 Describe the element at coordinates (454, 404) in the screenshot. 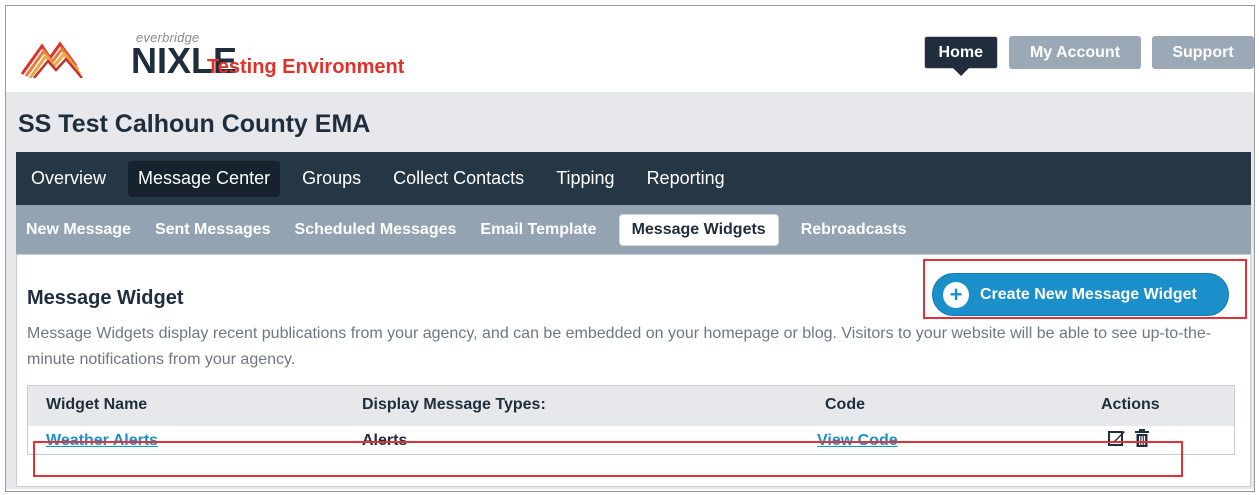

I see `col-display-types: Display Message Types:` at that location.